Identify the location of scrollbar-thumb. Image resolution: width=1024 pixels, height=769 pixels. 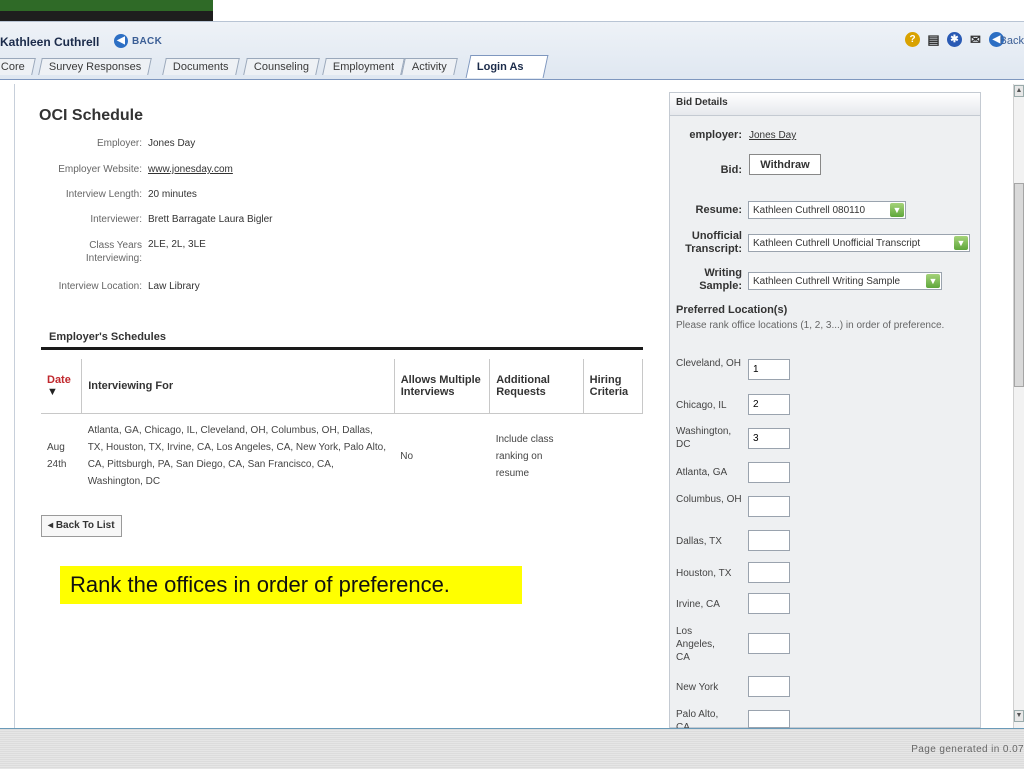
(1019, 285).